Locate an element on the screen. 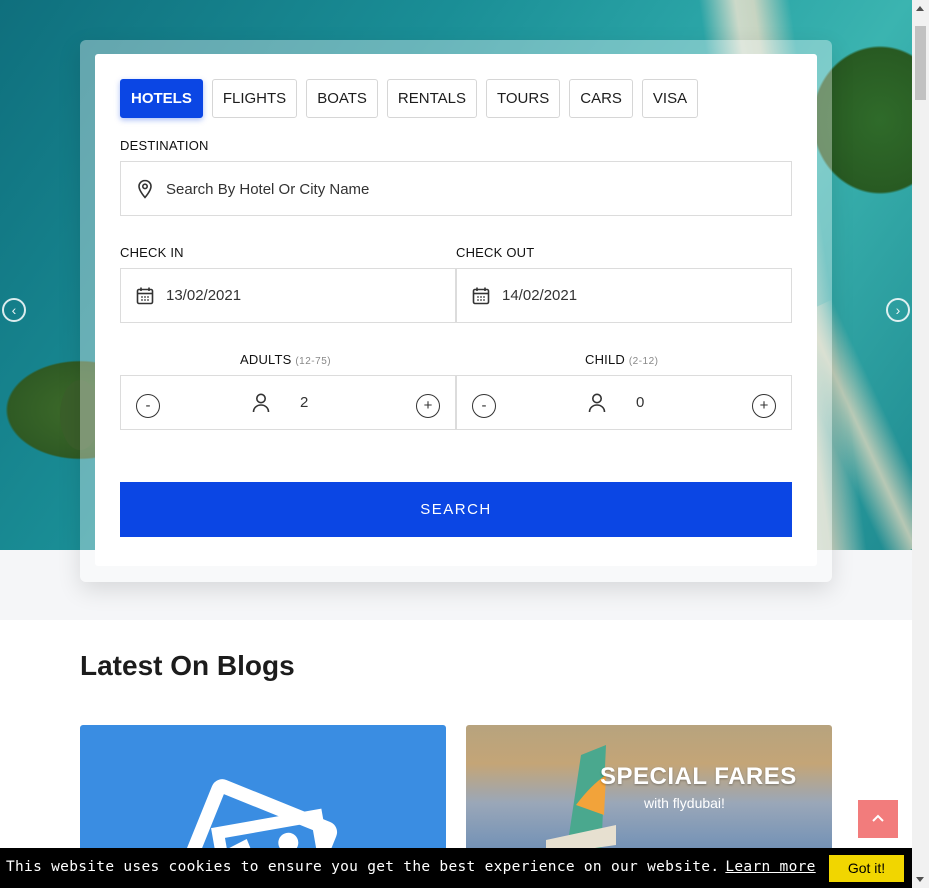 The image size is (929, 888). adults-count: 2 is located at coordinates (304, 402).